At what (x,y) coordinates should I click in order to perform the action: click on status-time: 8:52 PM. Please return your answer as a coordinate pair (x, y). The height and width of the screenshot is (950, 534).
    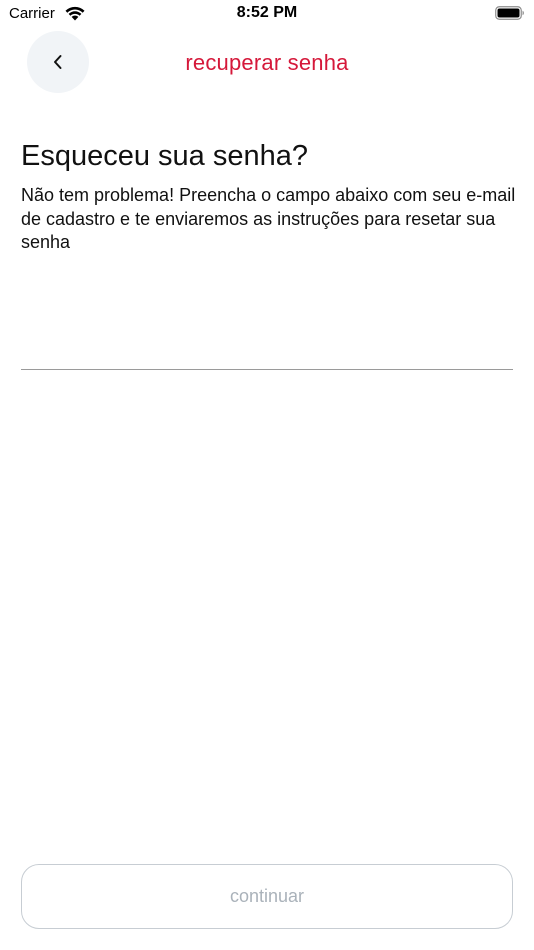
    Looking at the image, I should click on (267, 12).